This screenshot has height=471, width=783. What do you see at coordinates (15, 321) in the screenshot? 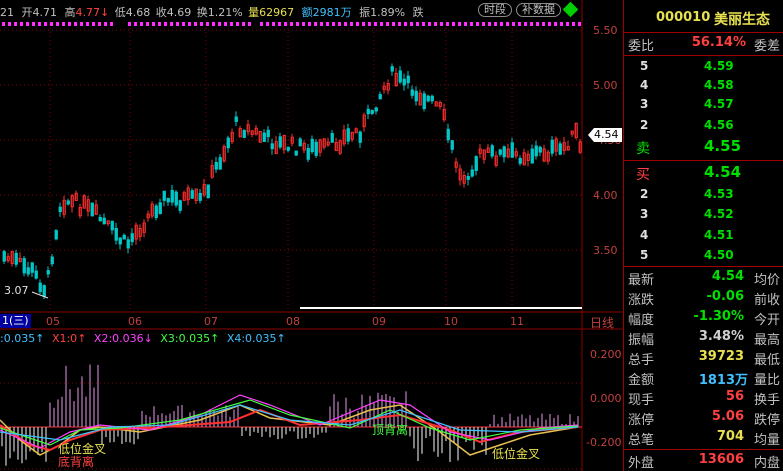
I see `period-tab: 1(三)` at bounding box center [15, 321].